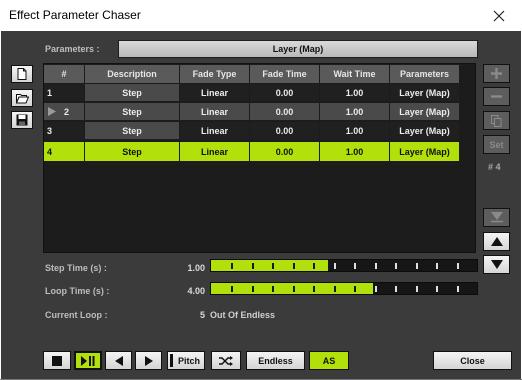 This screenshot has height=380, width=522. Describe the element at coordinates (76, 268) in the screenshot. I see `step-time-label: Step Time (s) :` at that location.